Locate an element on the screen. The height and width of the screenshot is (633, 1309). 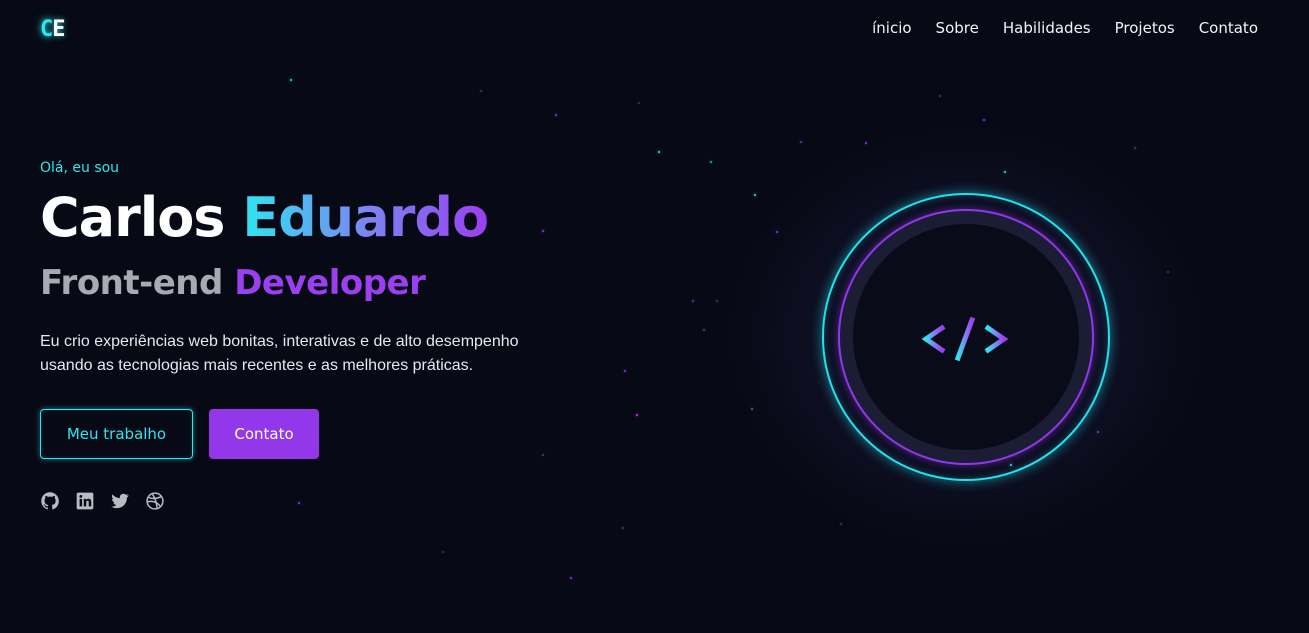
first-name: Carlos is located at coordinates (132, 217).